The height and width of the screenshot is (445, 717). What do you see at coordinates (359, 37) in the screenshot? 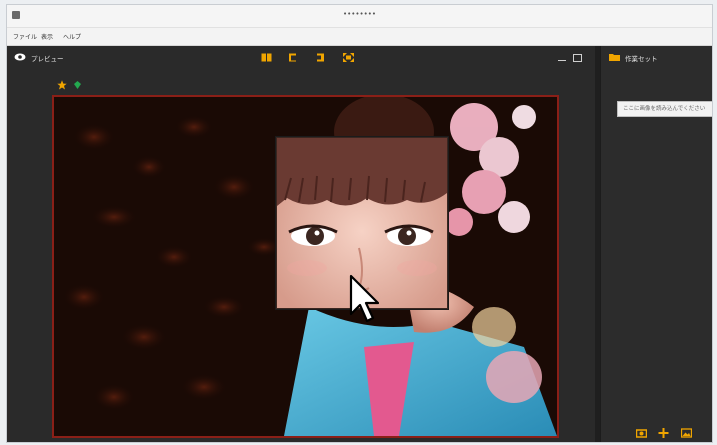
I see `menu-bar: ファイル 表示 ヘルプ` at bounding box center [359, 37].